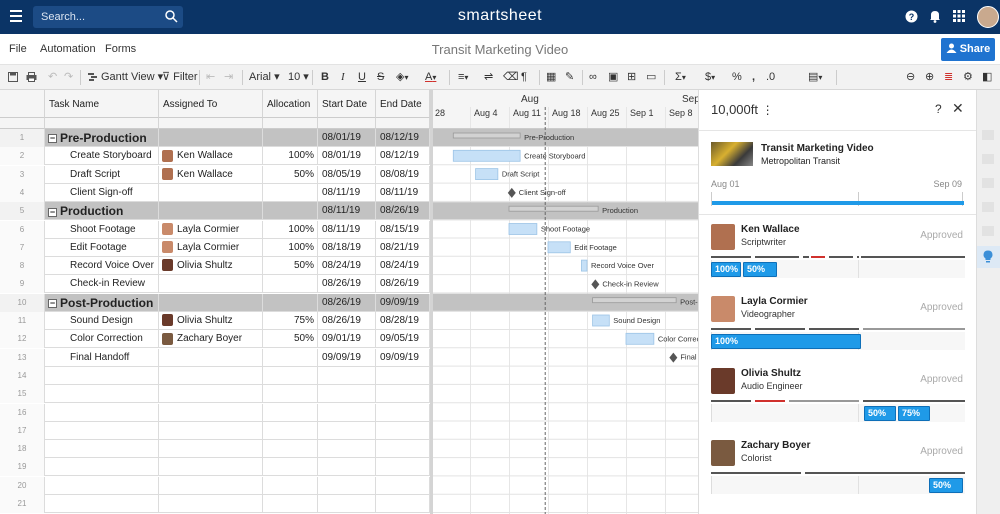 The width and height of the screenshot is (1000, 514). What do you see at coordinates (403, 192) in the screenshot?
I see `end-date-cell: 08/11/19` at bounding box center [403, 192].